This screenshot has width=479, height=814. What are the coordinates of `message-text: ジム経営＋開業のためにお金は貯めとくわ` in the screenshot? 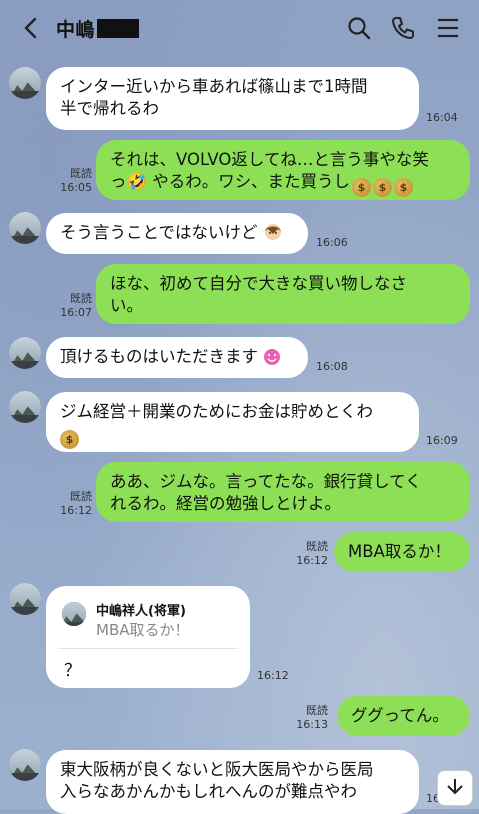 It's located at (217, 411).